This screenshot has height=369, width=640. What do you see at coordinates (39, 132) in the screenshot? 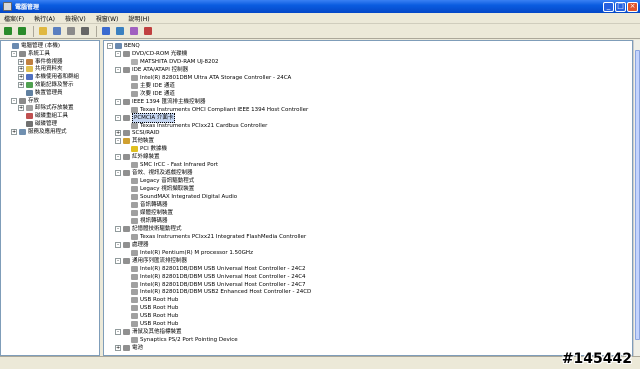
I see `console-tree-item-row: + 服務及應用程式` at bounding box center [39, 132].